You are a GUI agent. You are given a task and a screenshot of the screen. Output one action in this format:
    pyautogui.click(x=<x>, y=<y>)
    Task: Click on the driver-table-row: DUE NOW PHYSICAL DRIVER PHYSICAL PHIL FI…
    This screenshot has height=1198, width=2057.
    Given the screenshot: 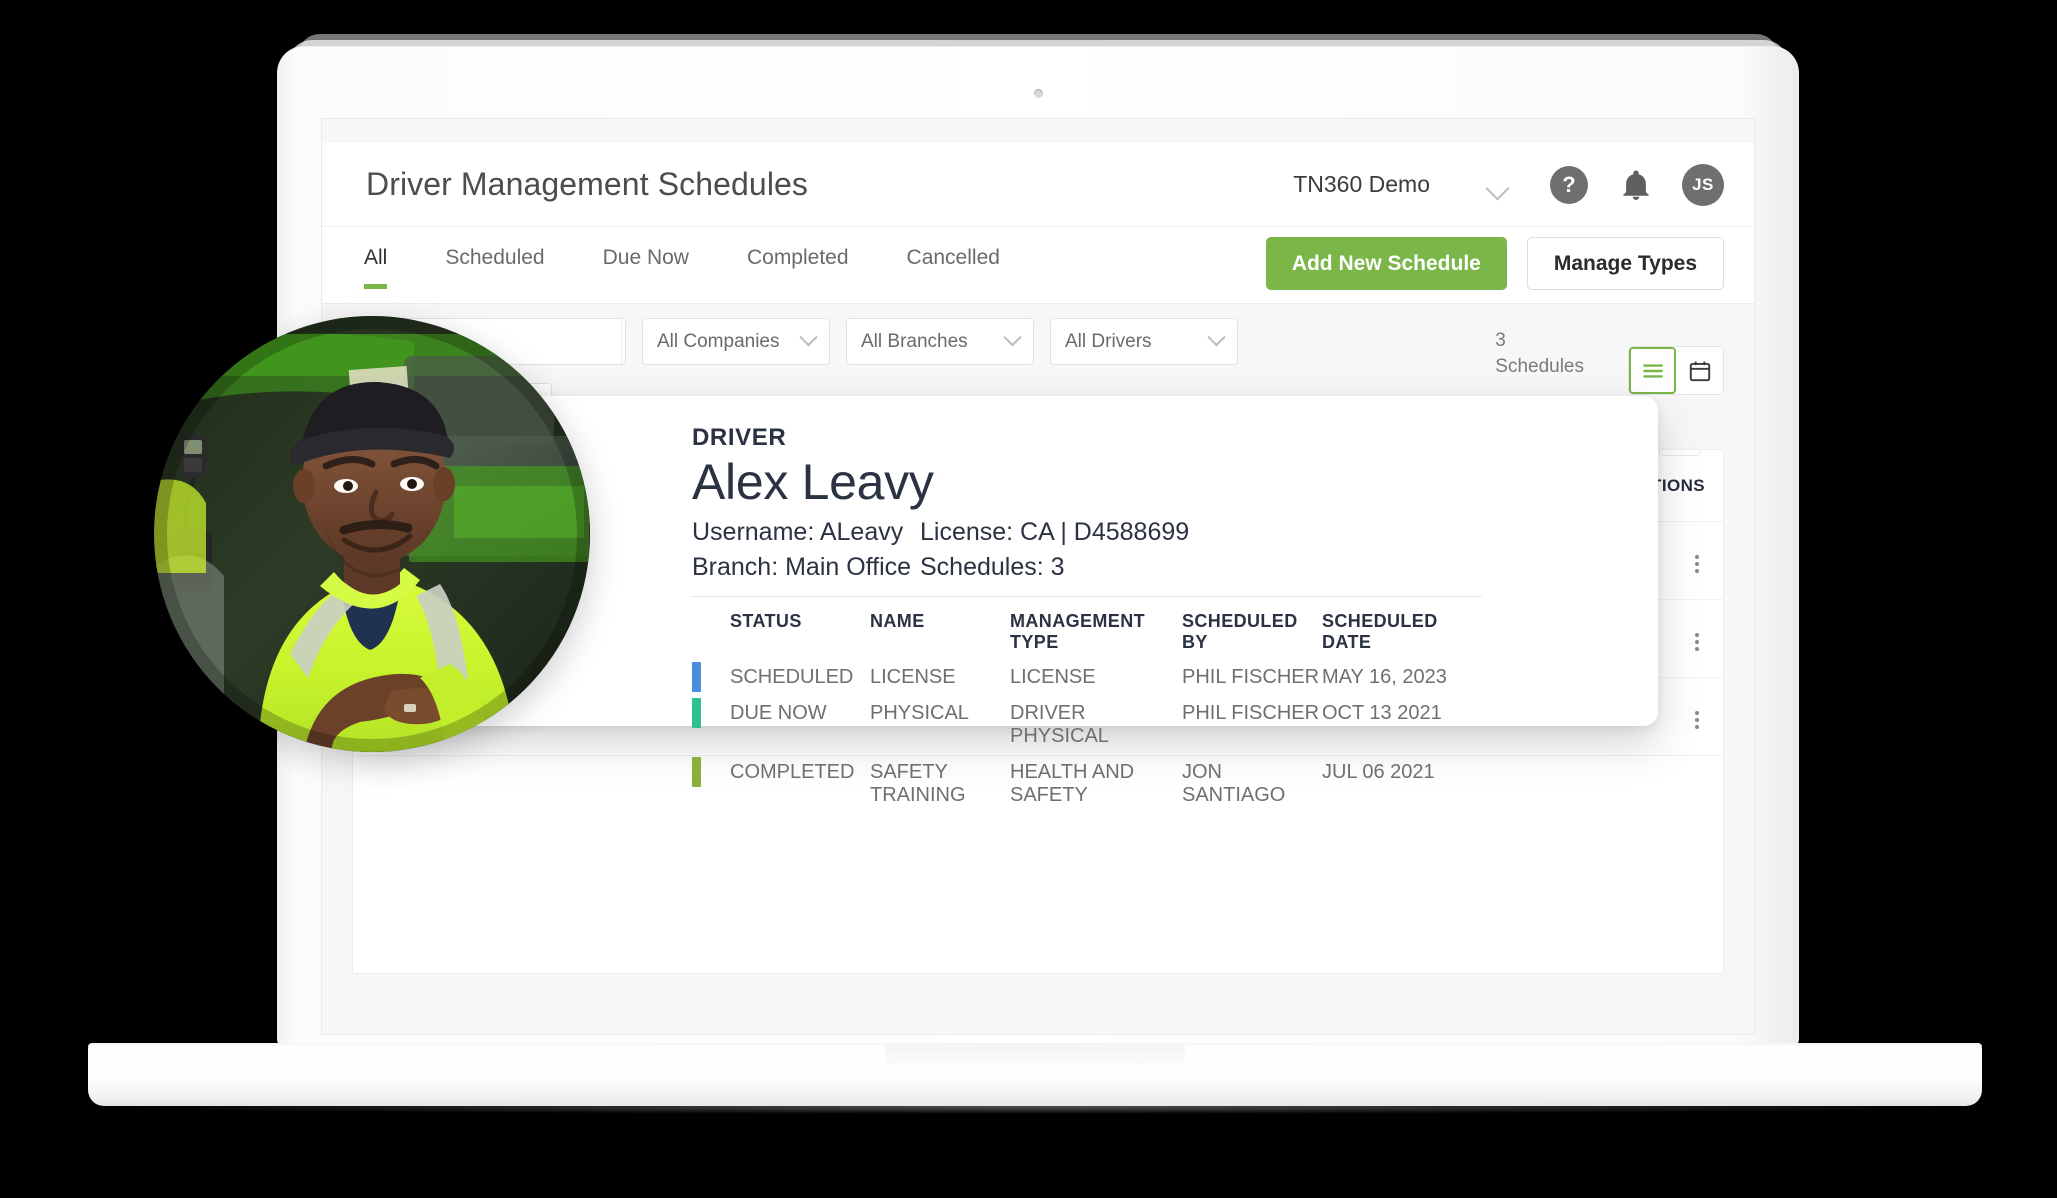 What is the action you would take?
    pyautogui.click(x=1155, y=718)
    